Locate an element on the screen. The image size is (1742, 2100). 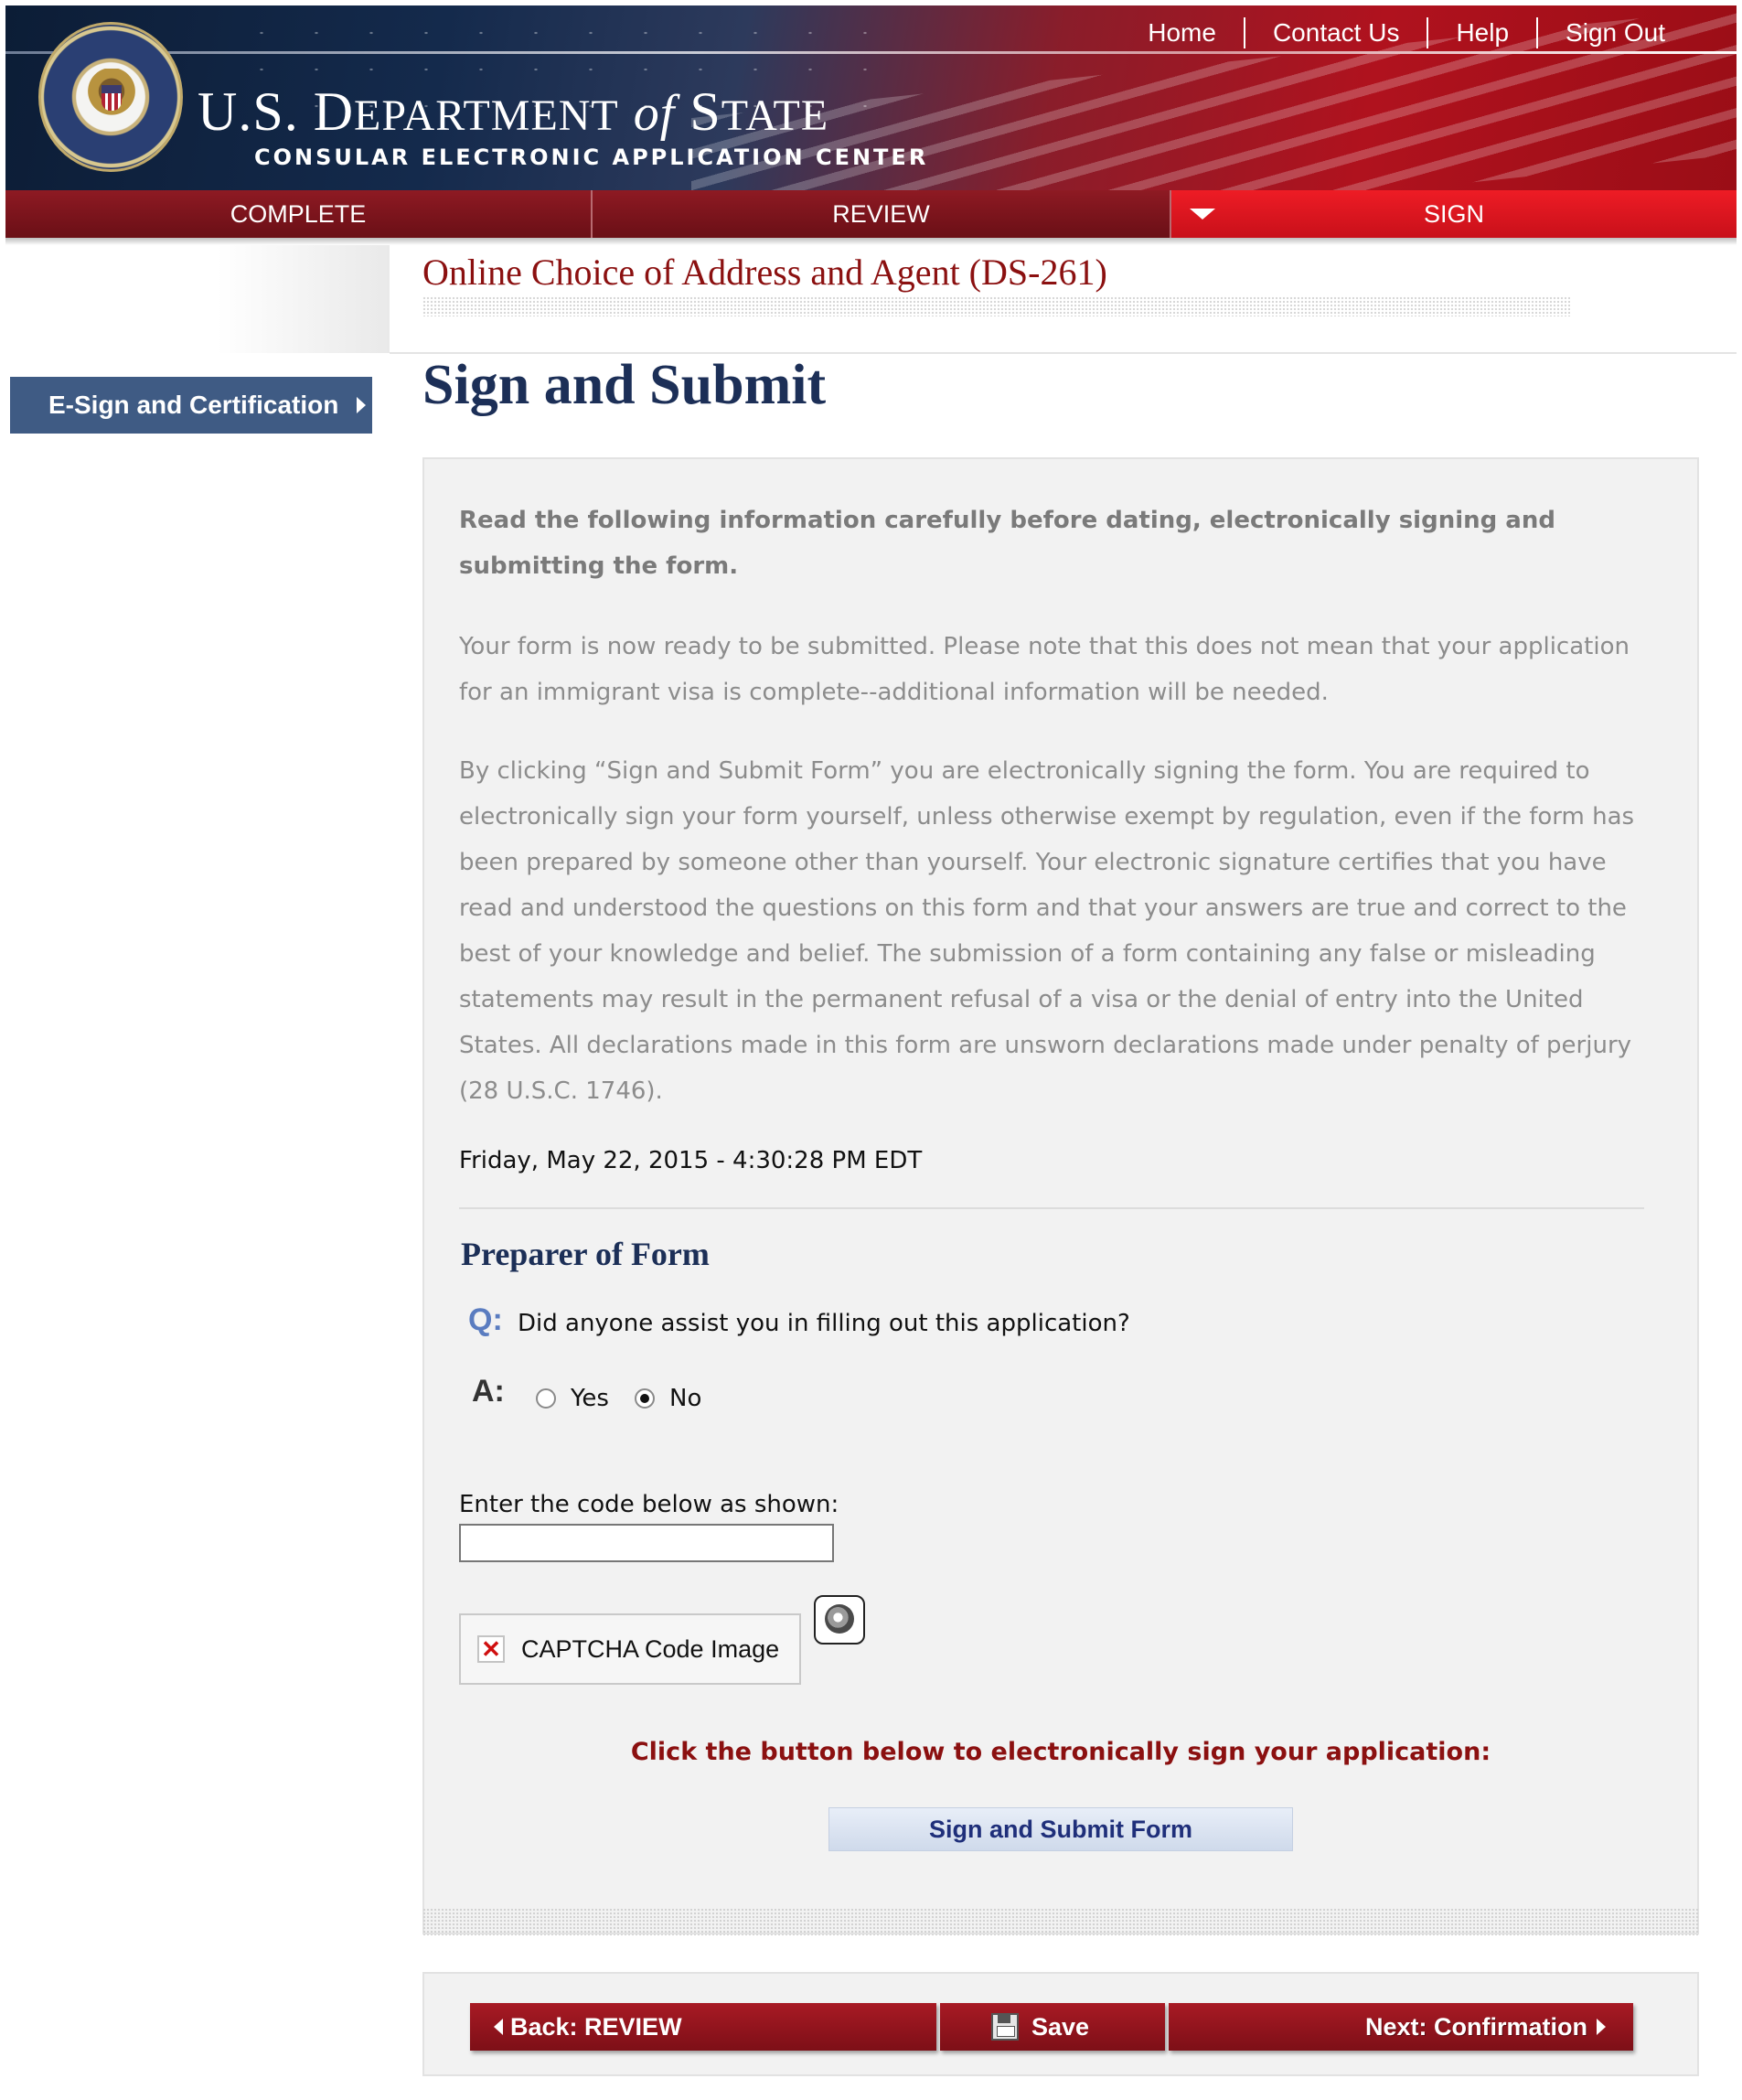
save-button-label: Save is located at coordinates (1060, 2026).